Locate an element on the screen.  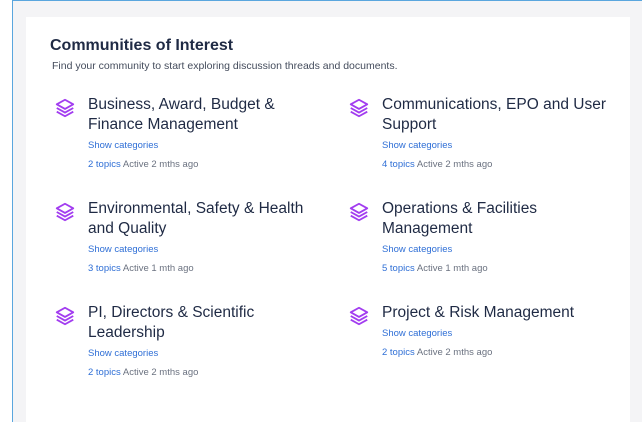
community-name: Project & Risk Management is located at coordinates (497, 313).